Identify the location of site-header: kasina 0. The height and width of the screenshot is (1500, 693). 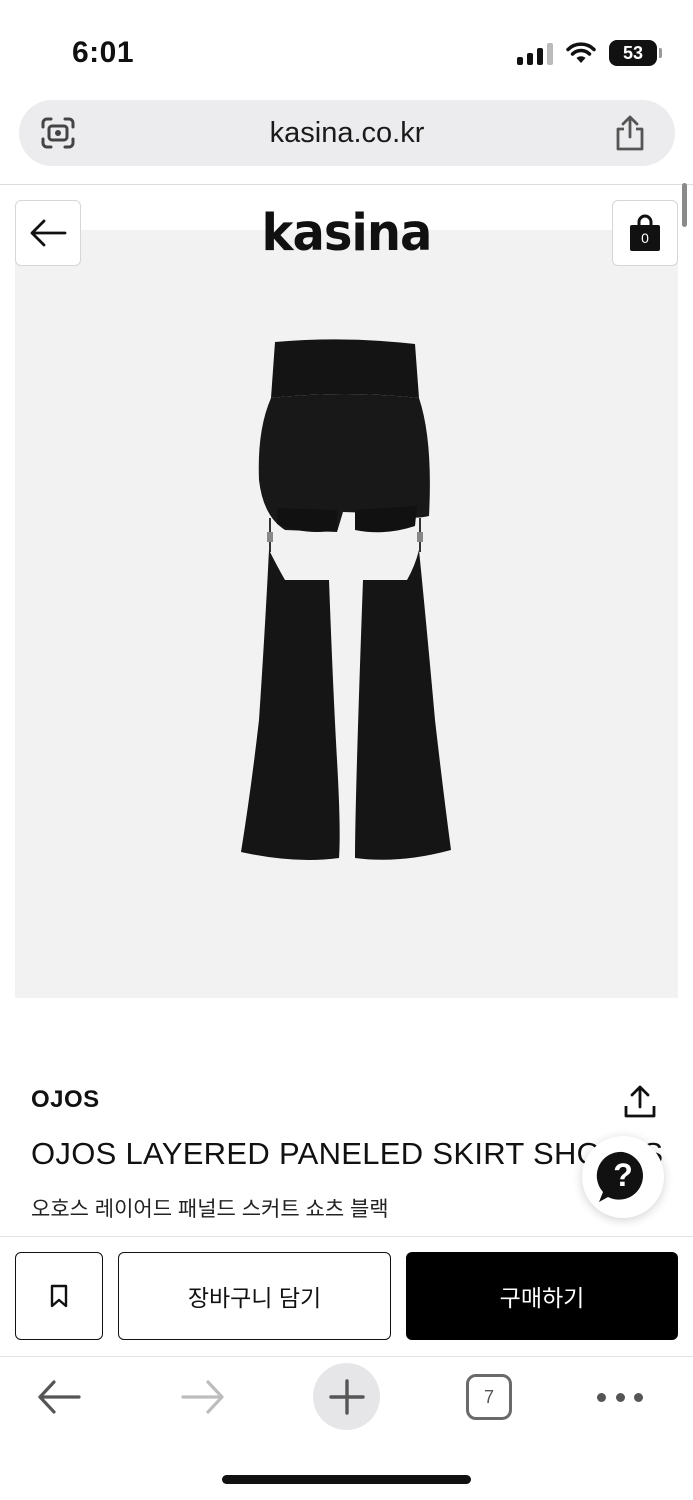
(346, 232).